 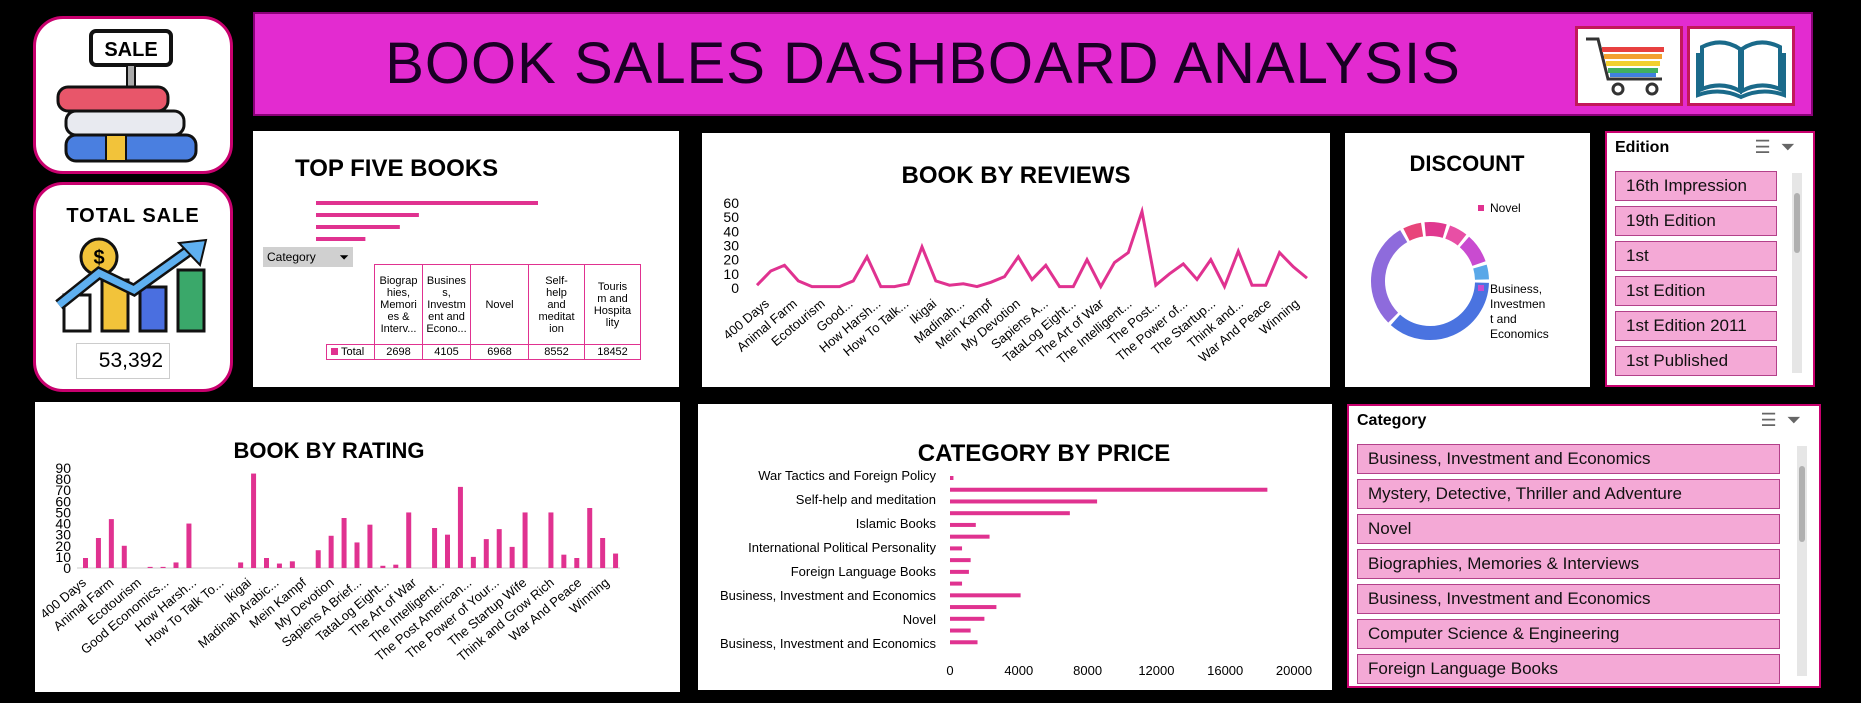 I want to click on table-cell: 2698, so click(x=398, y=352).